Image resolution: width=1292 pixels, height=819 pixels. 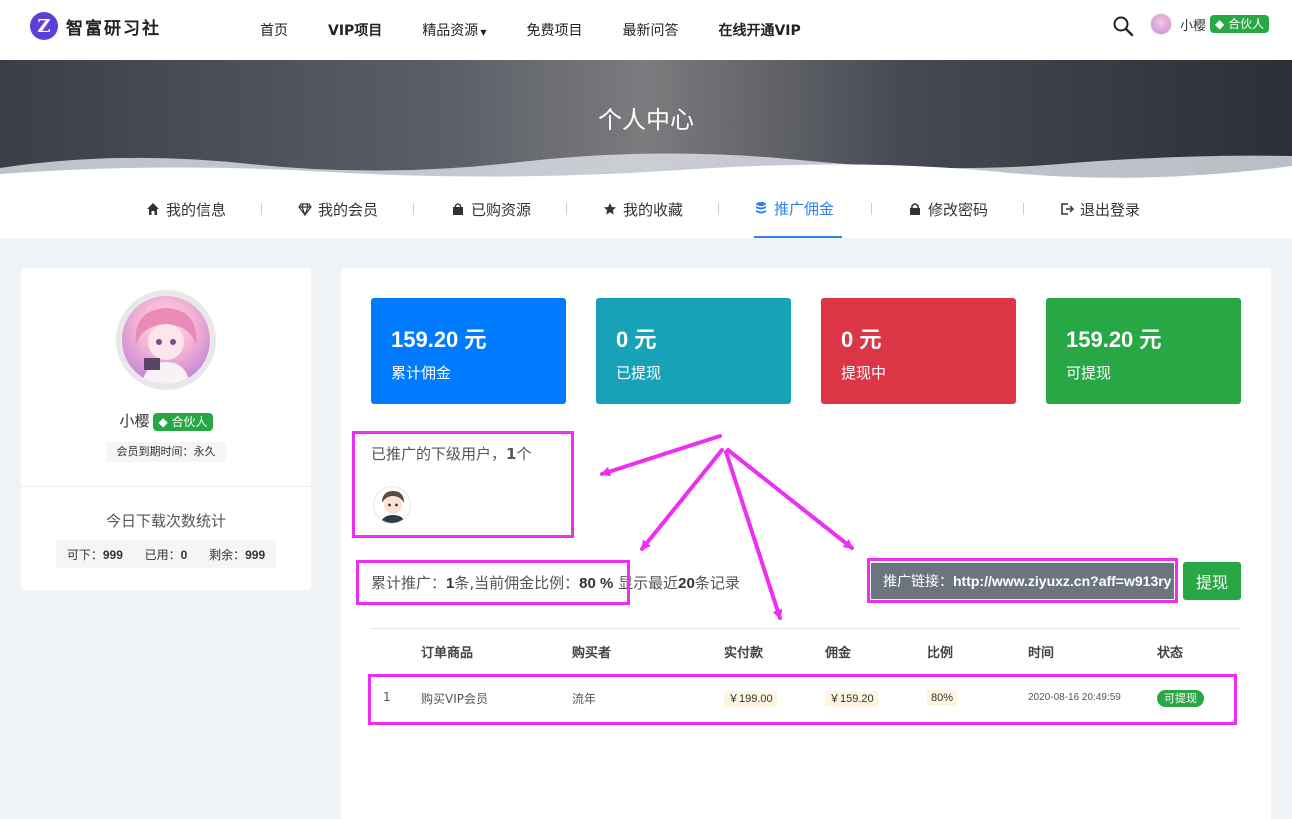 I want to click on highlight-box-referrals, so click(x=463, y=484).